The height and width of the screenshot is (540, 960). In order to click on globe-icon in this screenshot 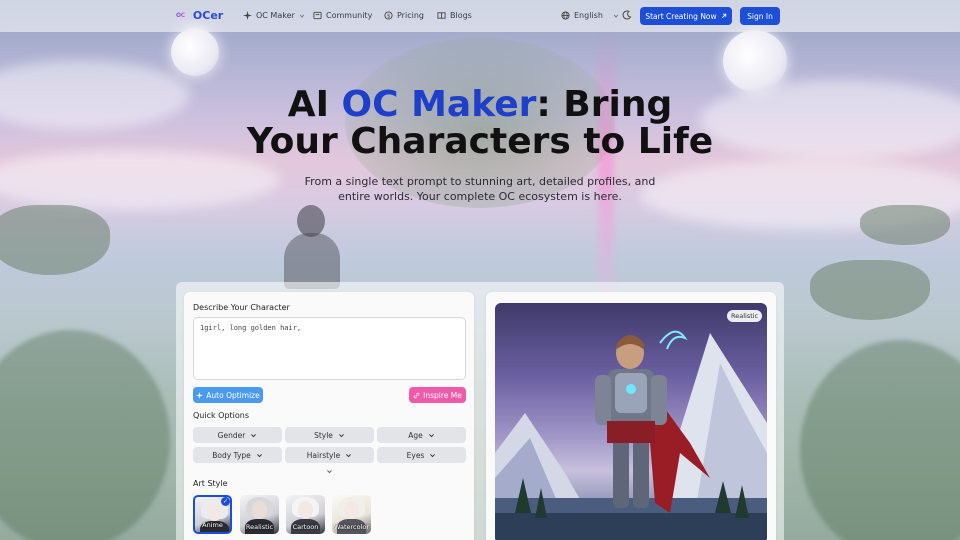, I will do `click(565, 15)`.